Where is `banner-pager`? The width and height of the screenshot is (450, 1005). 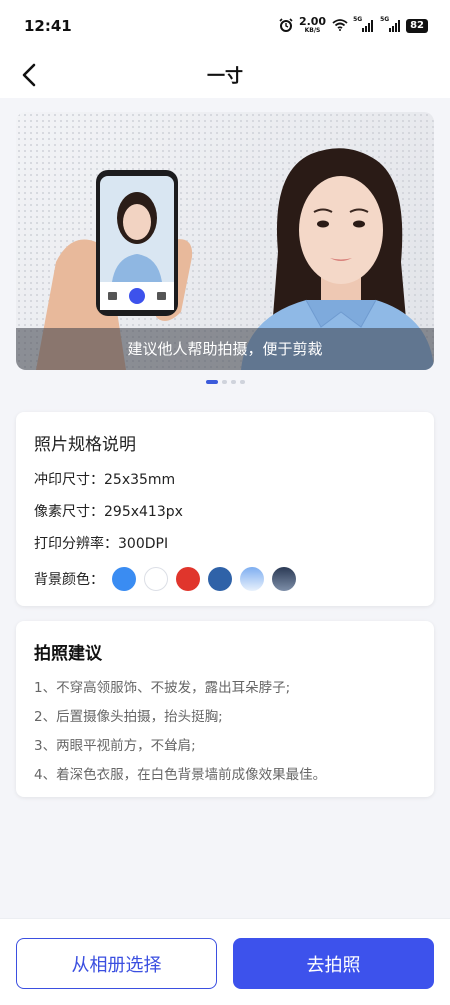
banner-pager is located at coordinates (225, 382).